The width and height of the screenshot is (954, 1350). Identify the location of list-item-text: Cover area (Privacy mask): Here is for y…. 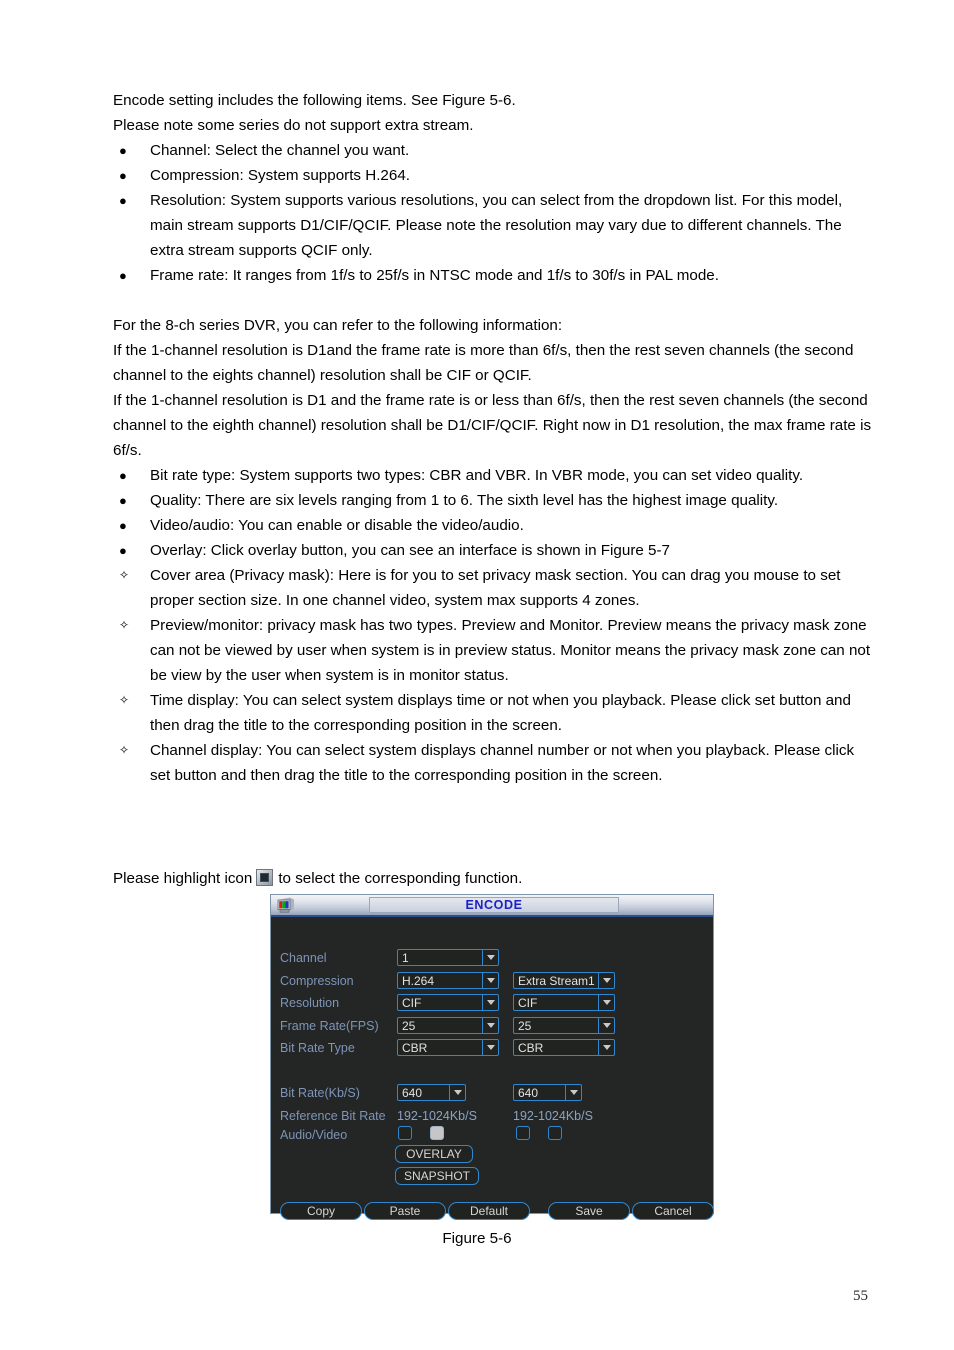
(495, 588).